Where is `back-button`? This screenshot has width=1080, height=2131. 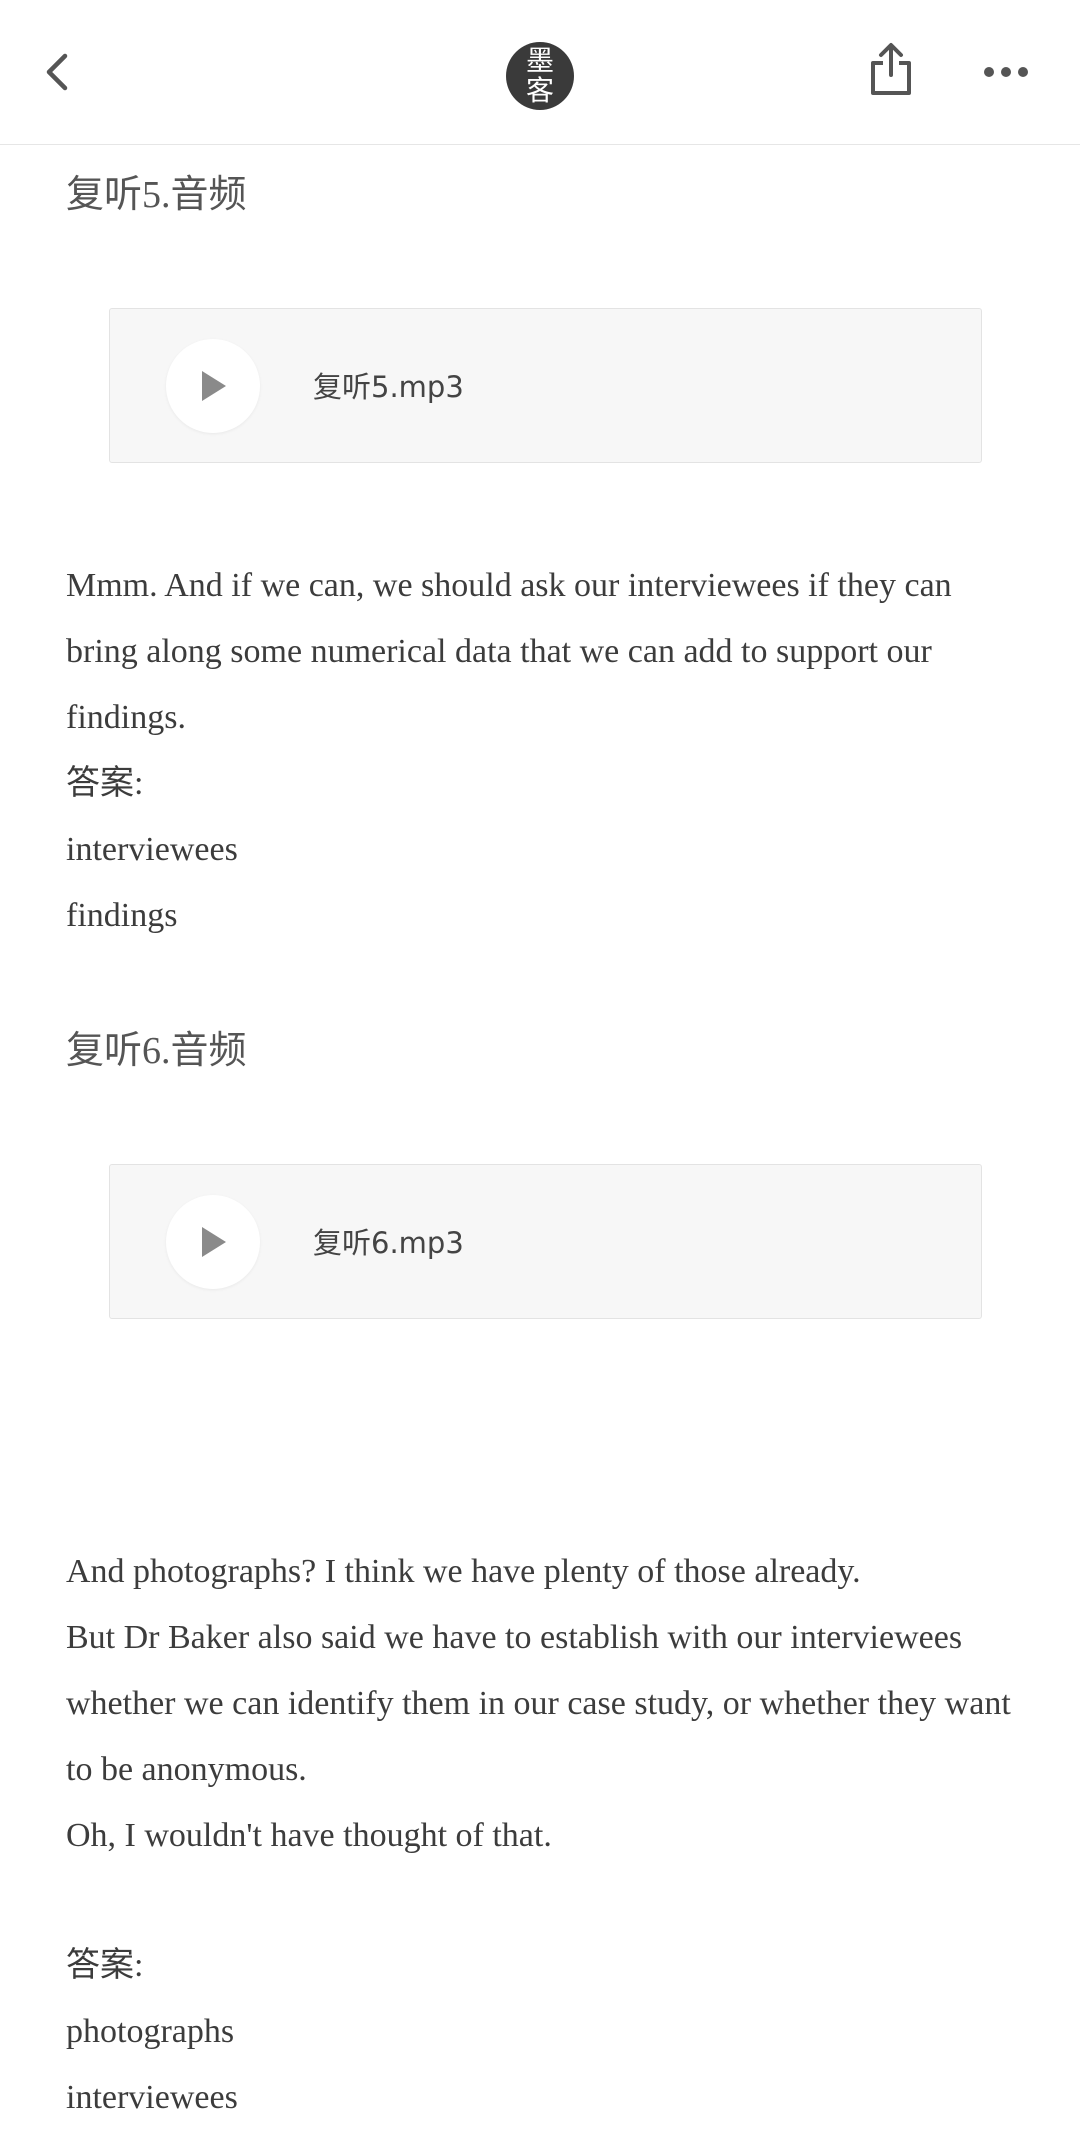
back-button is located at coordinates (56, 72).